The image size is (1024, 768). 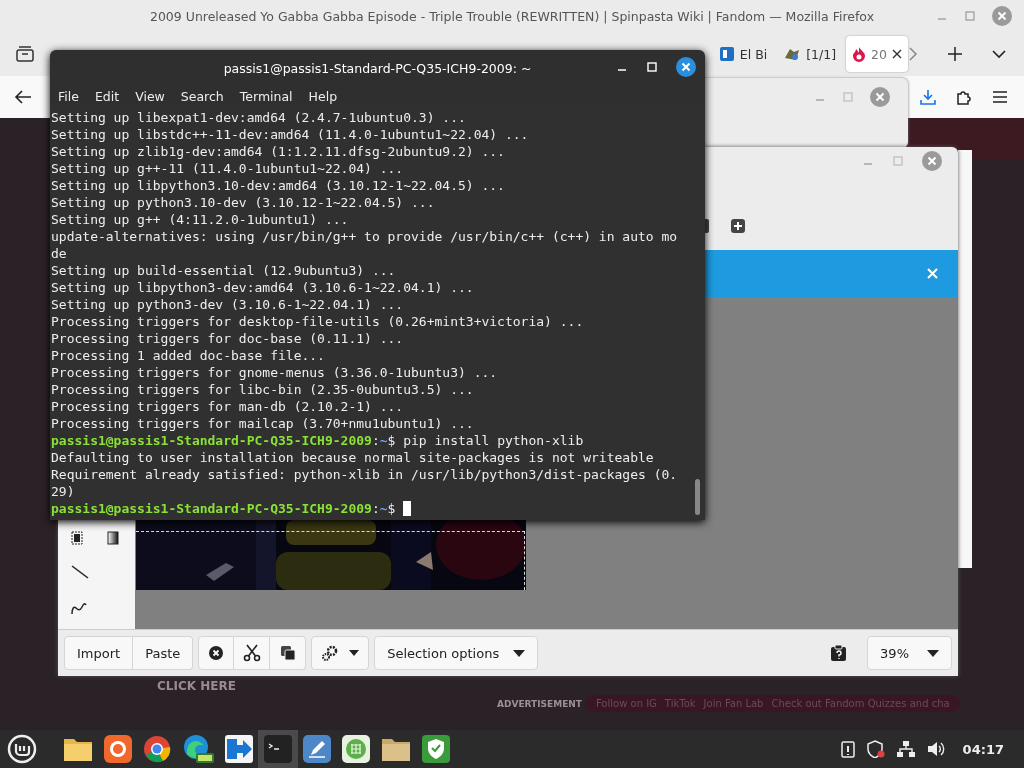 What do you see at coordinates (859, 54) in the screenshot?
I see `flame-icon` at bounding box center [859, 54].